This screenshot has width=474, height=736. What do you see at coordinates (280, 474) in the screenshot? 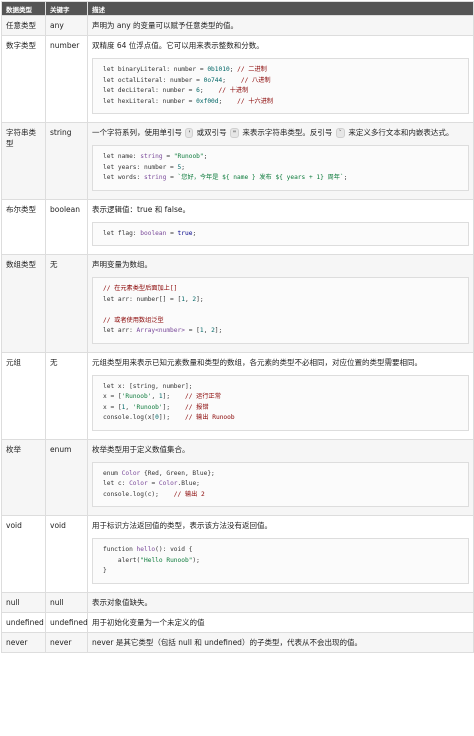
I see `code-line: enum Color {Red, Green, Blue};` at bounding box center [280, 474].